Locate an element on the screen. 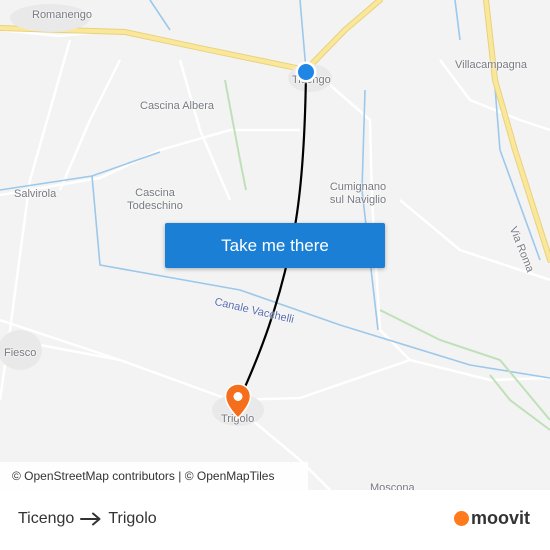 The width and height of the screenshot is (550, 550). take-me-there-button: Take me there is located at coordinates (275, 245).